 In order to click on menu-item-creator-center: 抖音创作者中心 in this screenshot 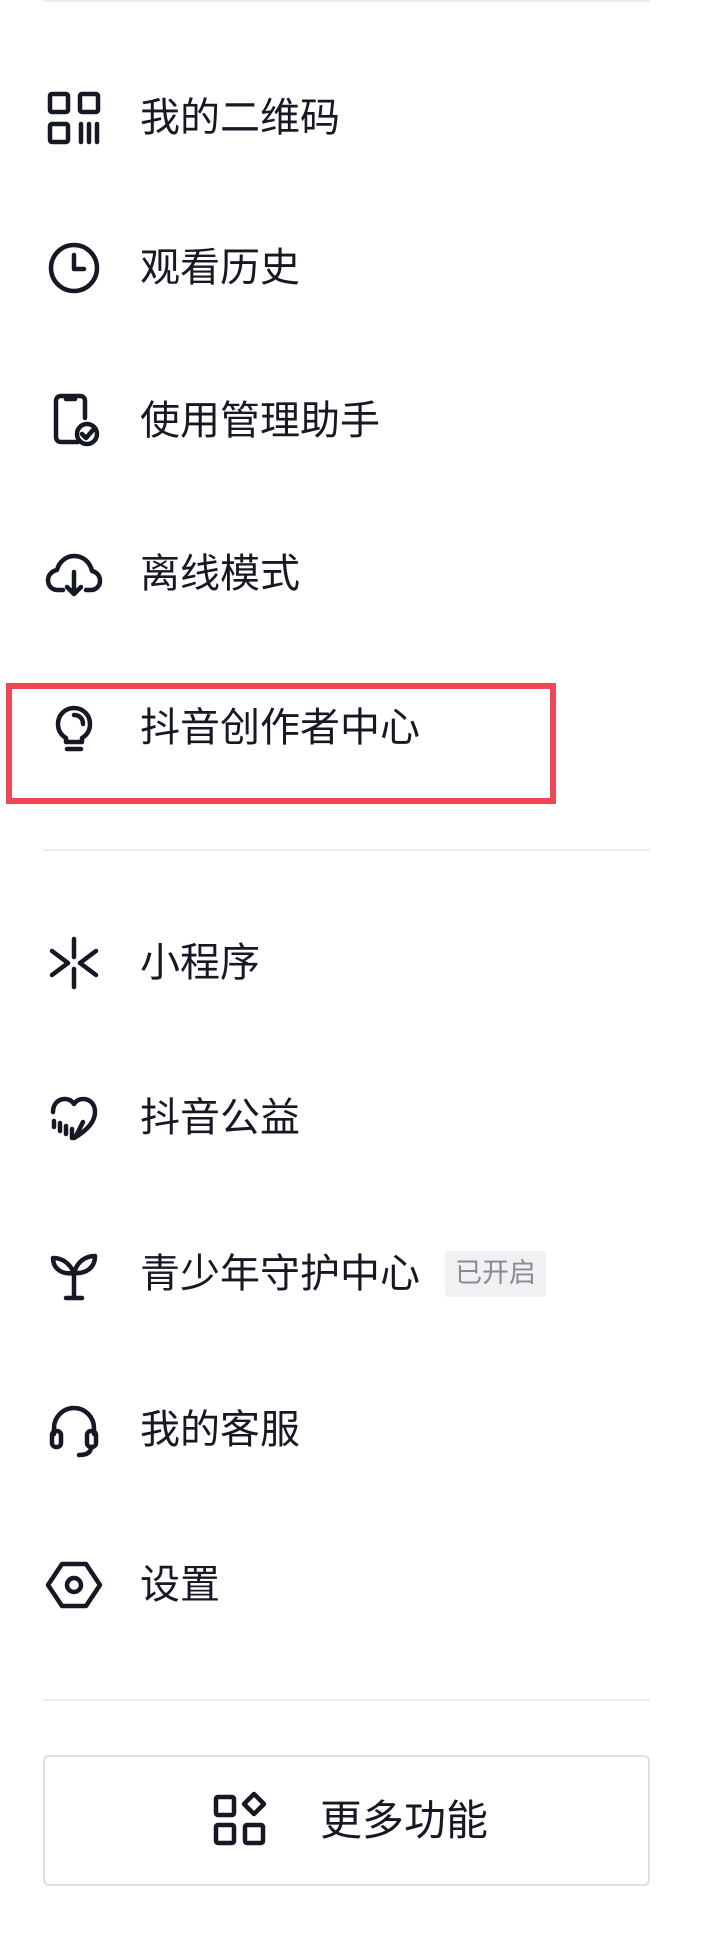, I will do `click(358, 728)`.